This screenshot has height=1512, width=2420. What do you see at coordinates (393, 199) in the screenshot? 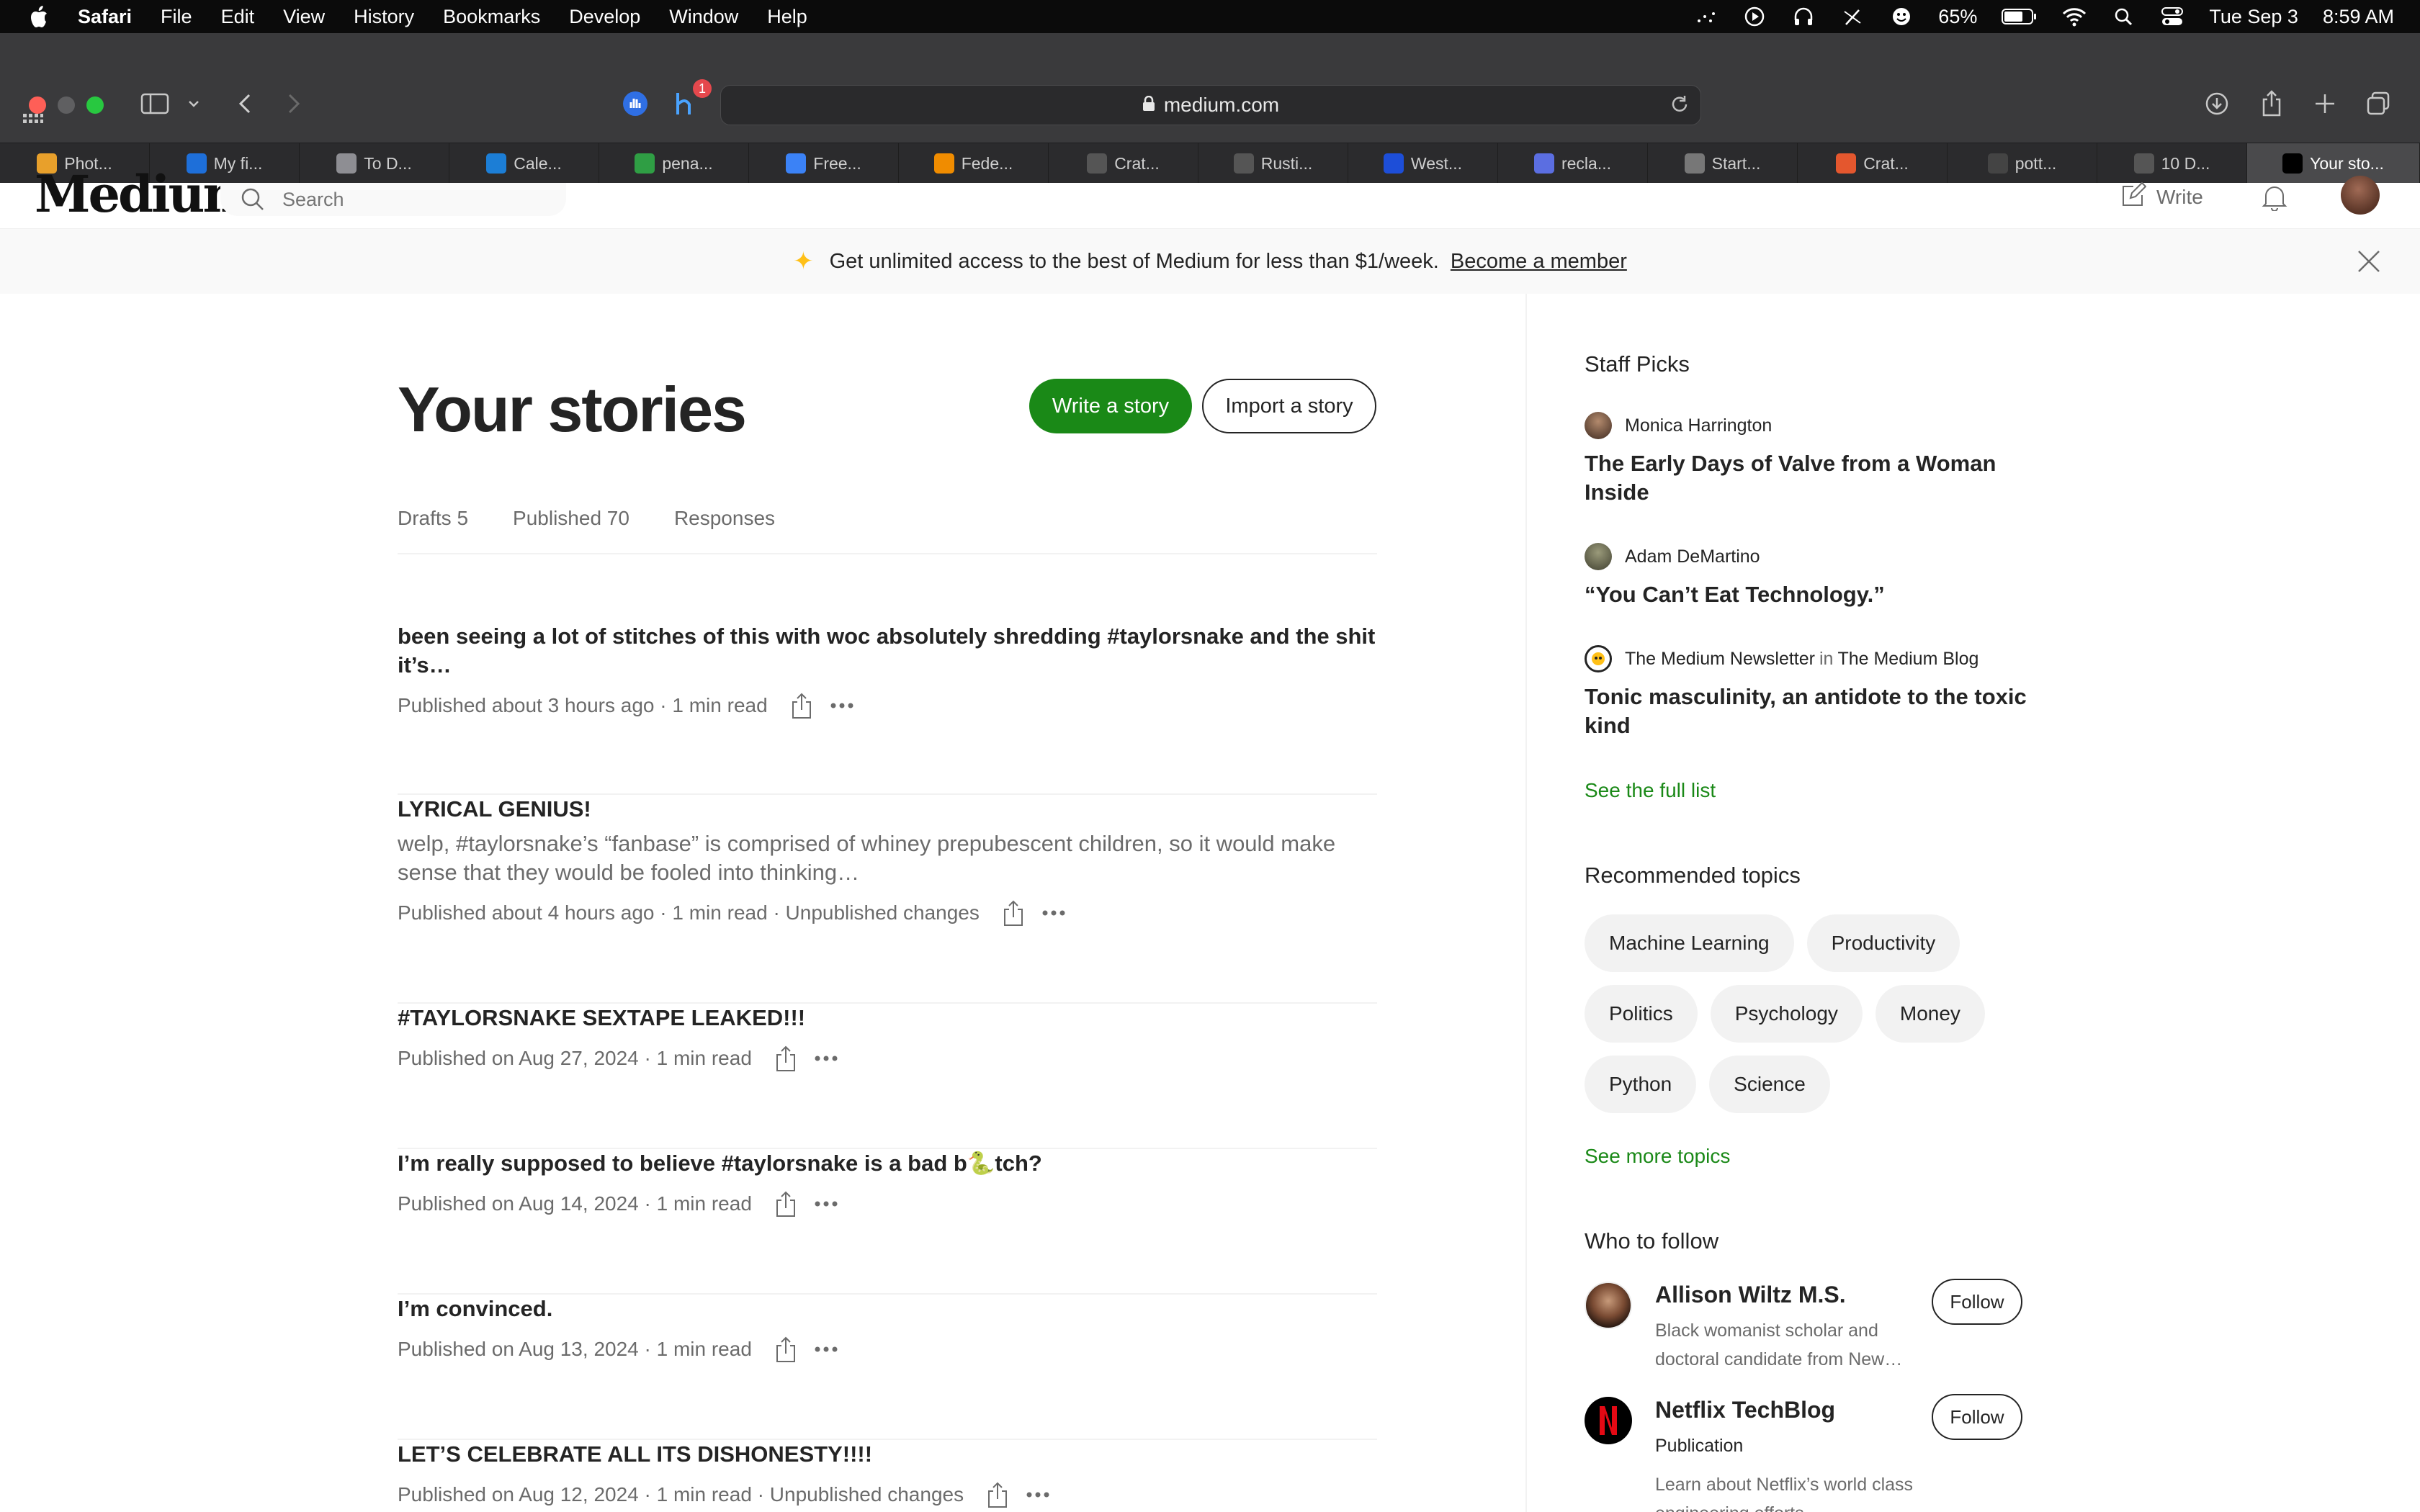
I see `search-input: Search` at bounding box center [393, 199].